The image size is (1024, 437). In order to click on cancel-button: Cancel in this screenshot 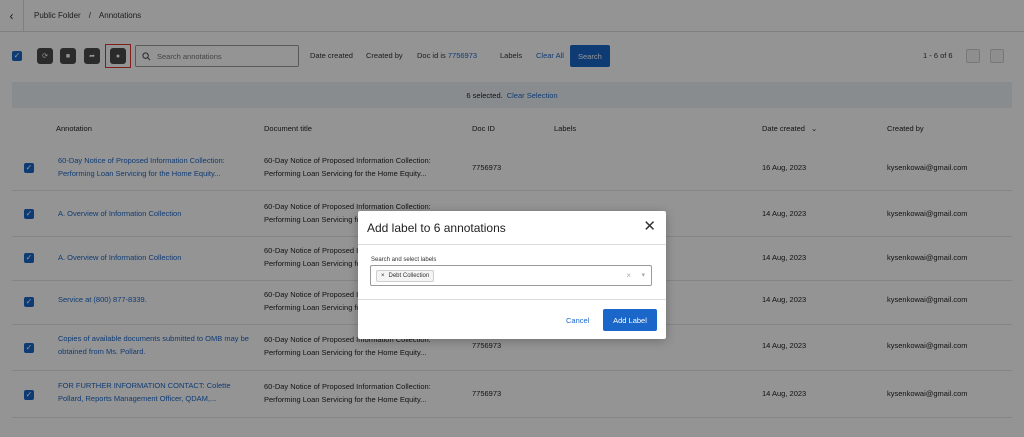, I will do `click(577, 320)`.